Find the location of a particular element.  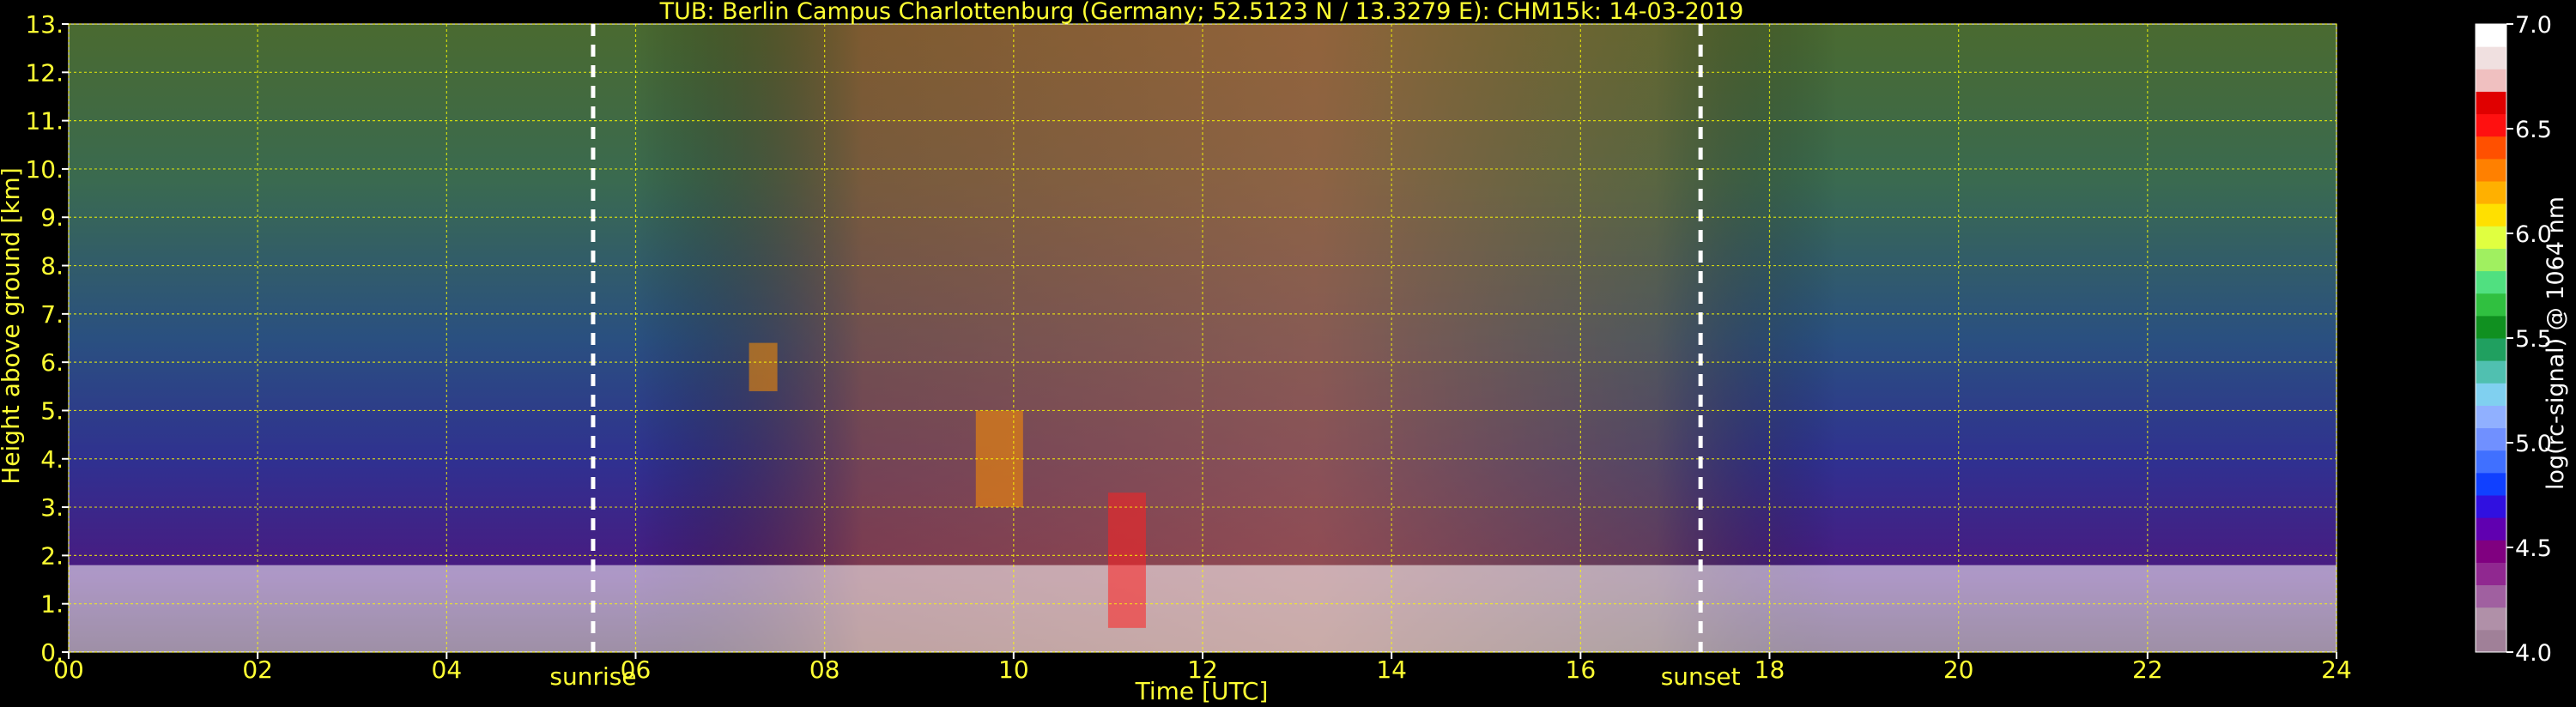

y-tick-label: 0. is located at coordinates (52, 653).